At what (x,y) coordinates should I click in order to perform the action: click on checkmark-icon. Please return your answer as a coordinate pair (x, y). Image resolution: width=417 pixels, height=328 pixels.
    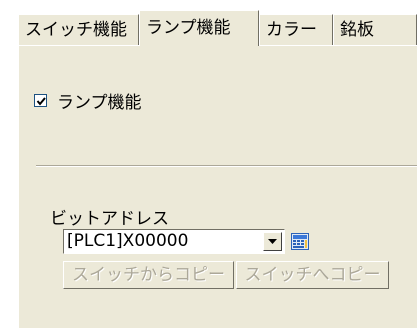
    Looking at the image, I should click on (41, 101).